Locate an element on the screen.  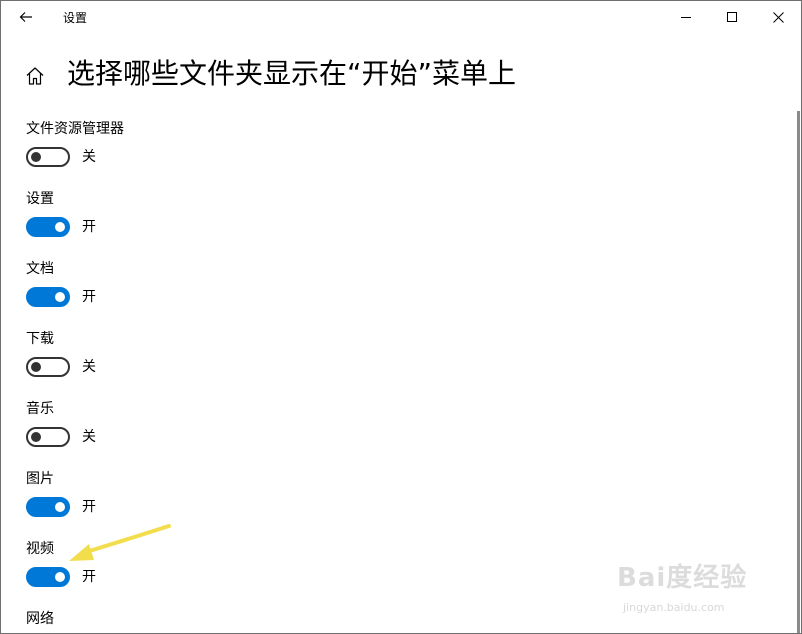
setting-music: 音乐 关 is located at coordinates (176, 429).